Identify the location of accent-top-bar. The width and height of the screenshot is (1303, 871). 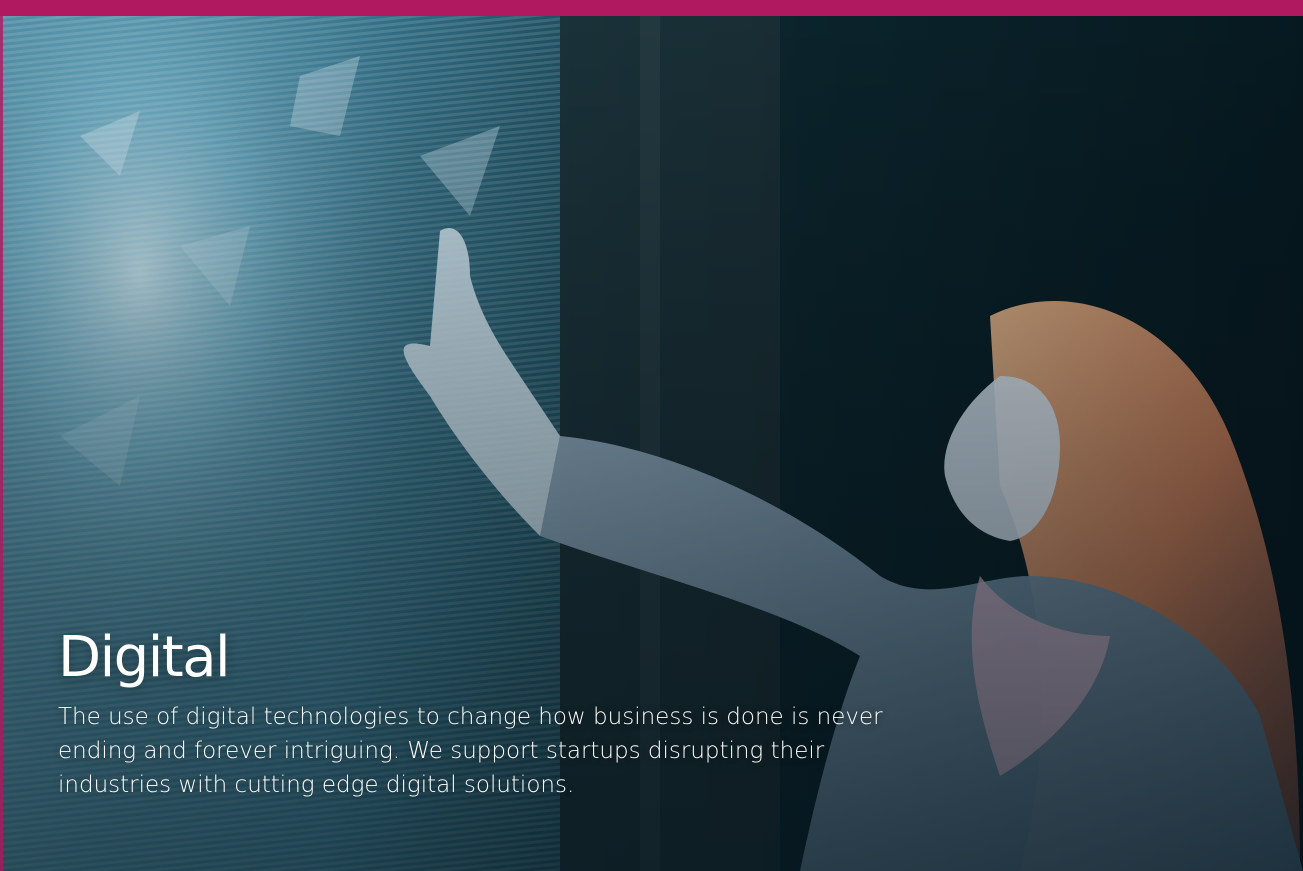
(651, 8).